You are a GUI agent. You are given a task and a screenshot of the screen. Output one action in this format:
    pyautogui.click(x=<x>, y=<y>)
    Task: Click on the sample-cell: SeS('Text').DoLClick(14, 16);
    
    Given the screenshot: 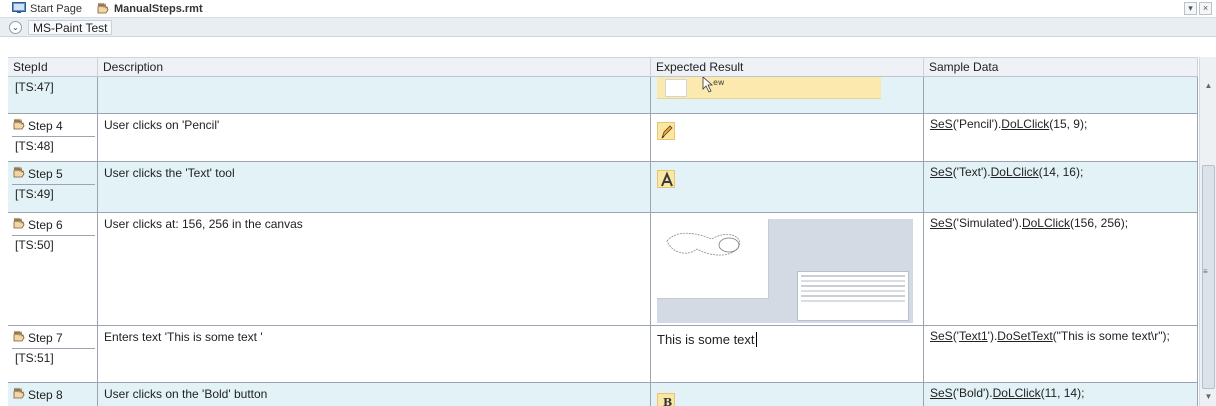 What is the action you would take?
    pyautogui.click(x=1061, y=187)
    